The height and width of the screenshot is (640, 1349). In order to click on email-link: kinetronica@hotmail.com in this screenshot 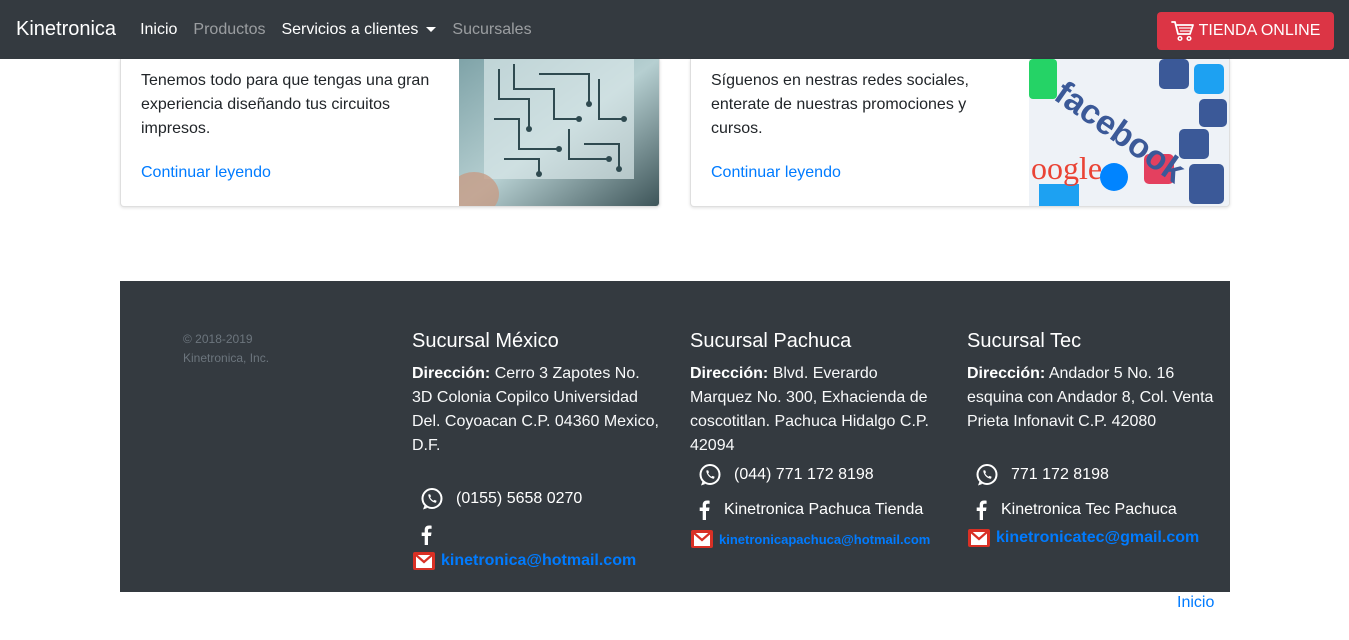, I will do `click(538, 561)`.